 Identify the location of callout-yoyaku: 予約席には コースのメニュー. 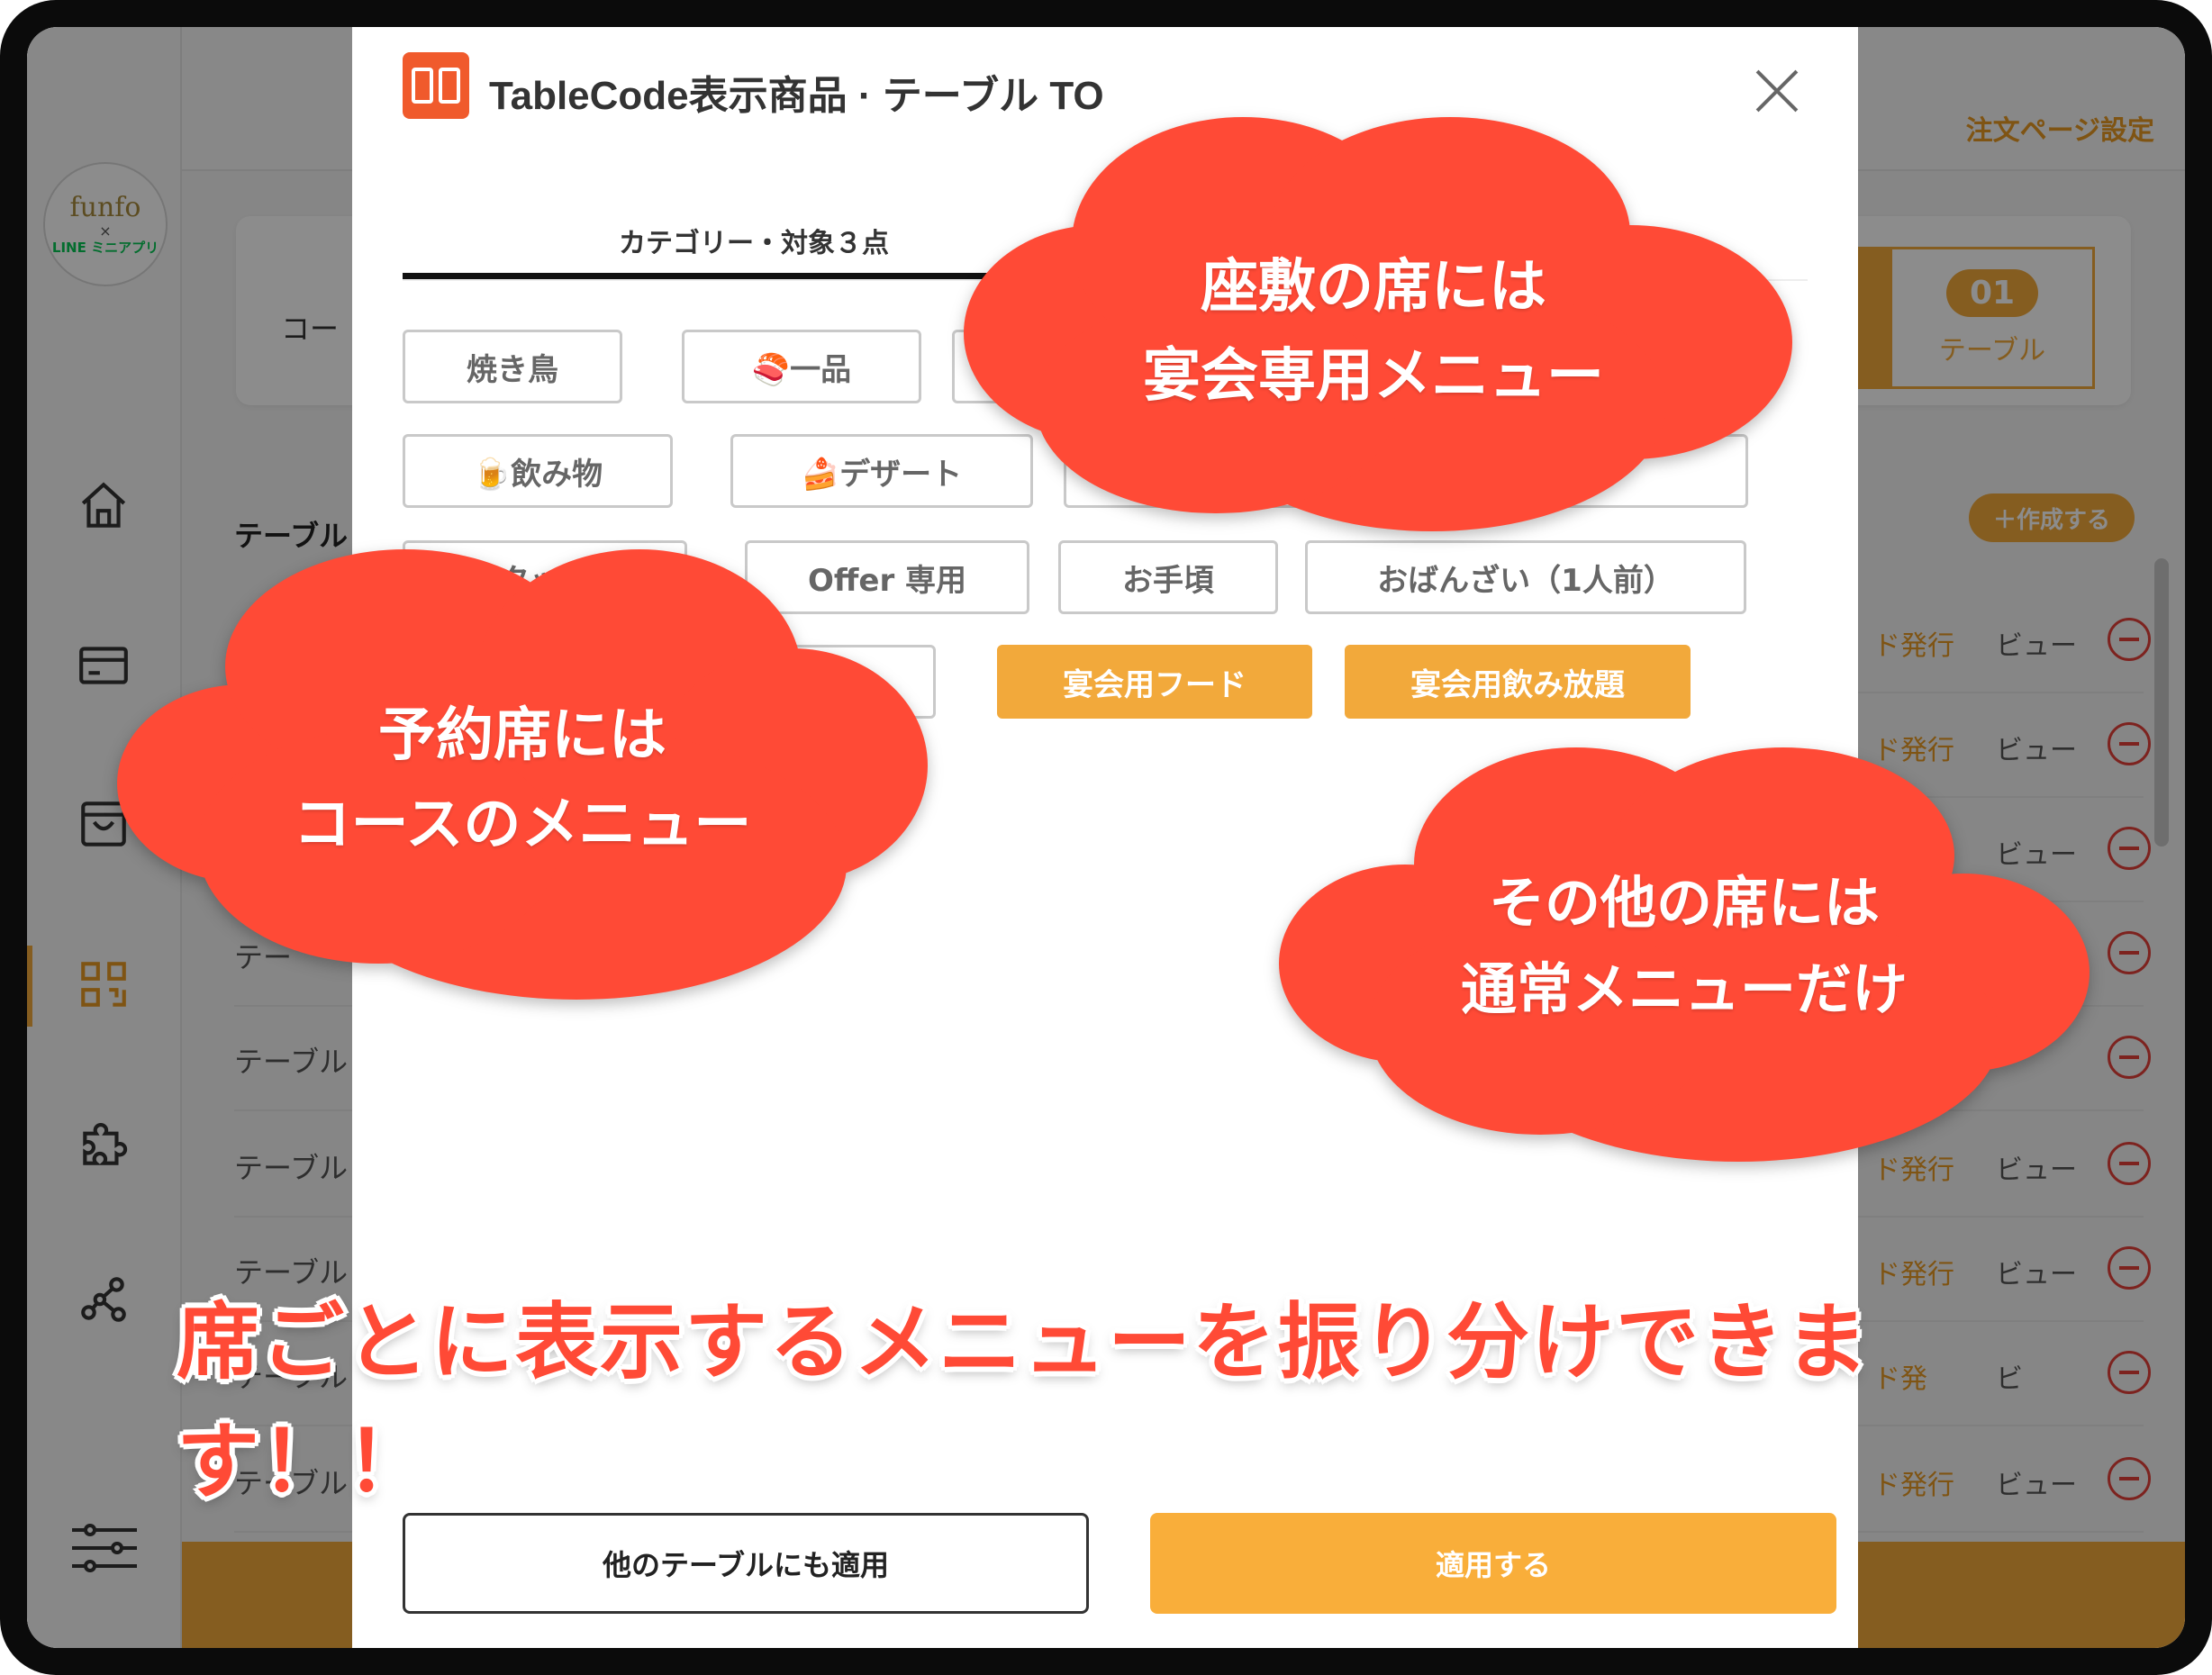
(523, 774).